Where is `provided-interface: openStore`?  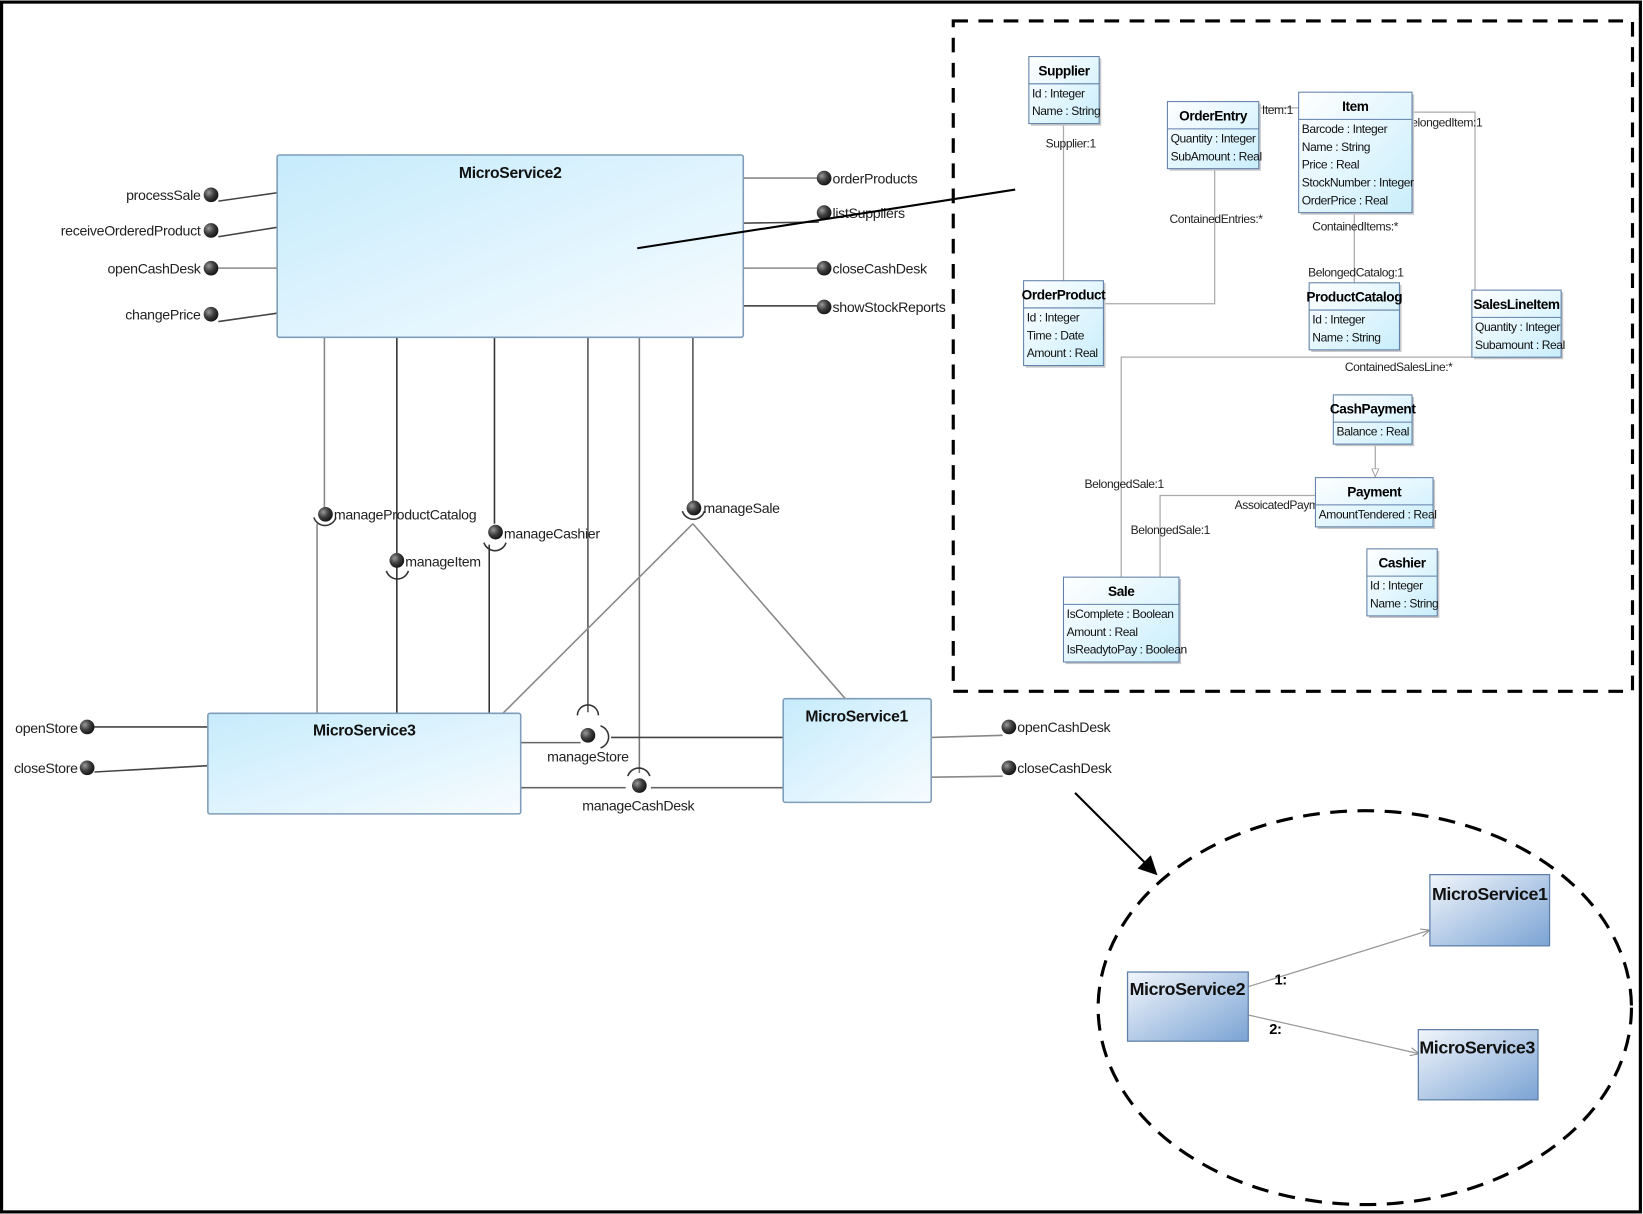 provided-interface: openStore is located at coordinates (55, 728).